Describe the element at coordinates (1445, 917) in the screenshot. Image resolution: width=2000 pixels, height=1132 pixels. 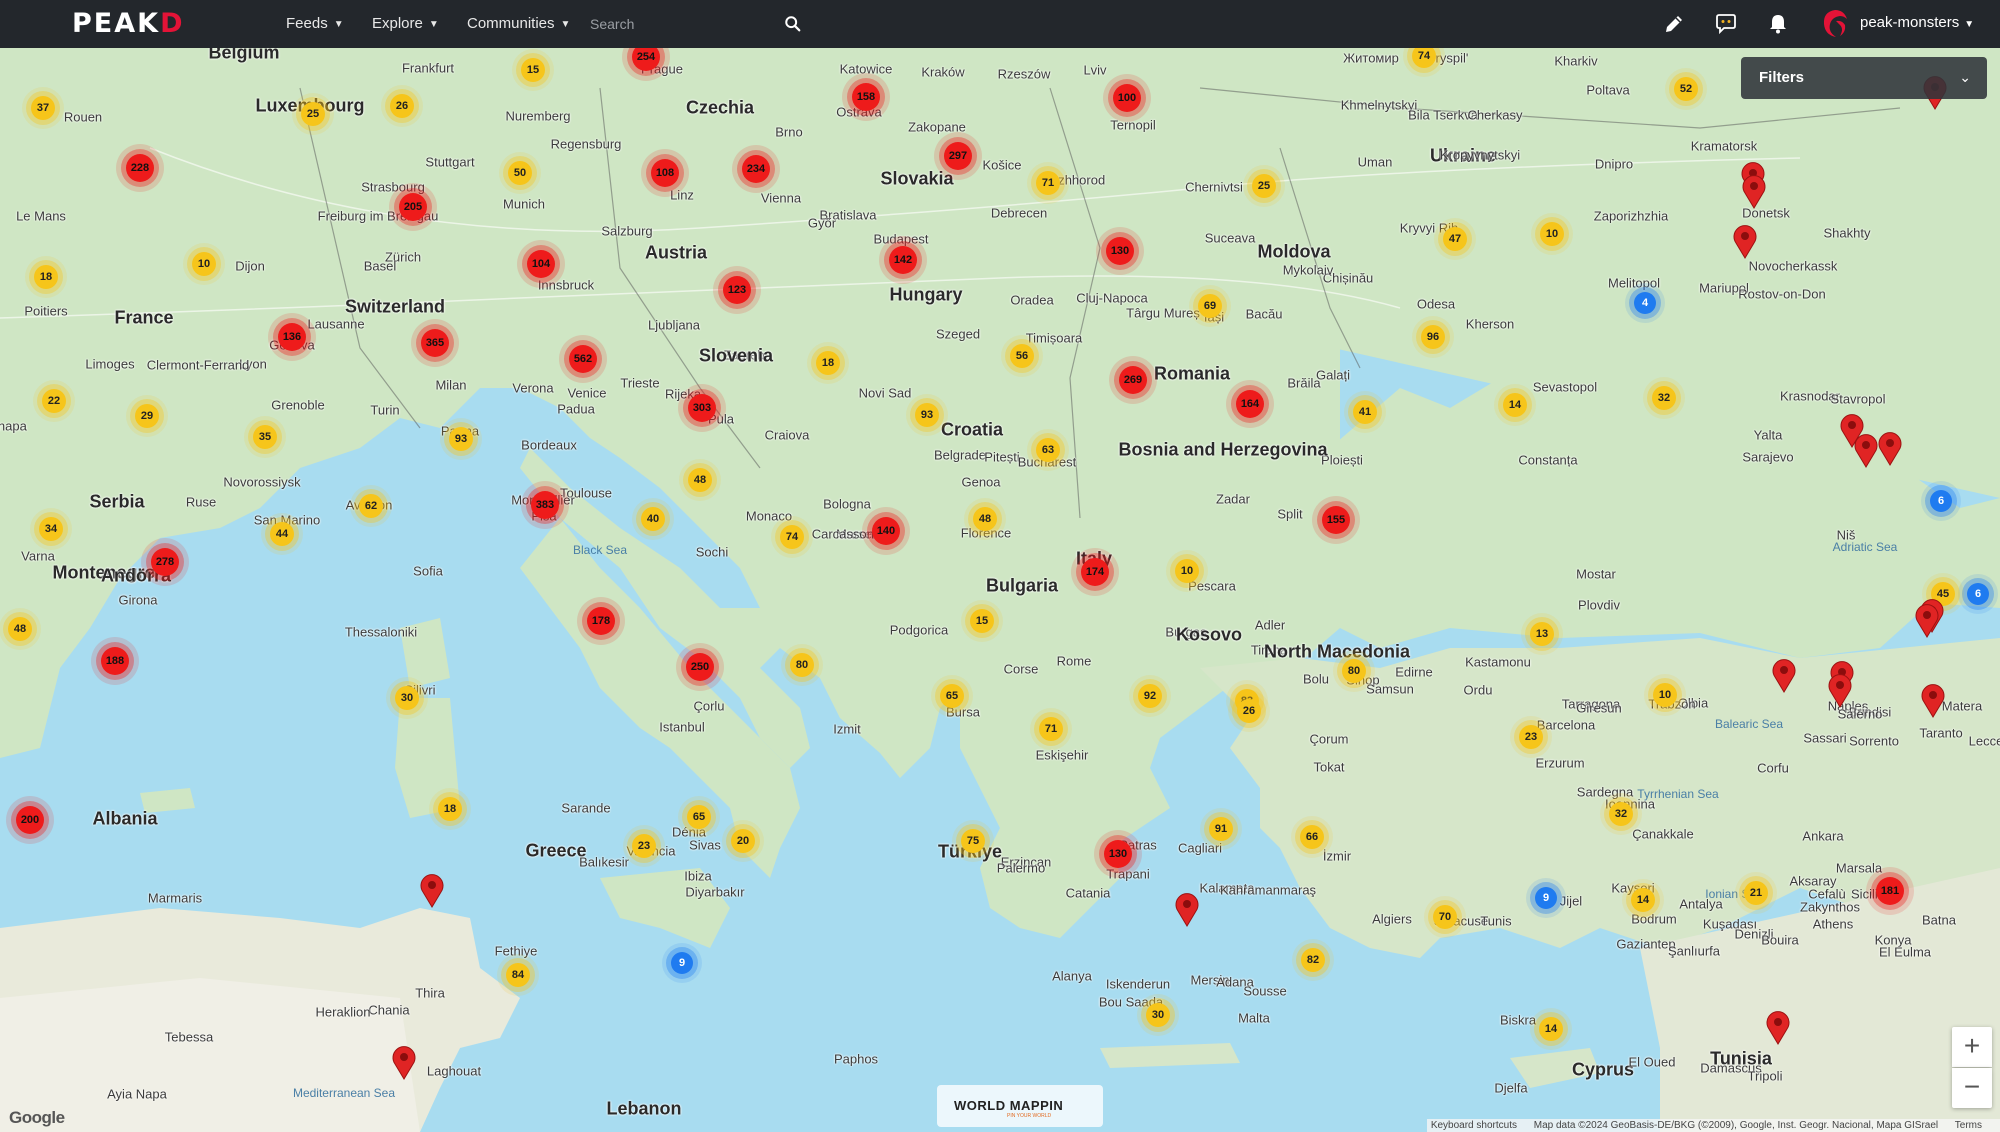
I see `map-cluster-marker: 70` at that location.